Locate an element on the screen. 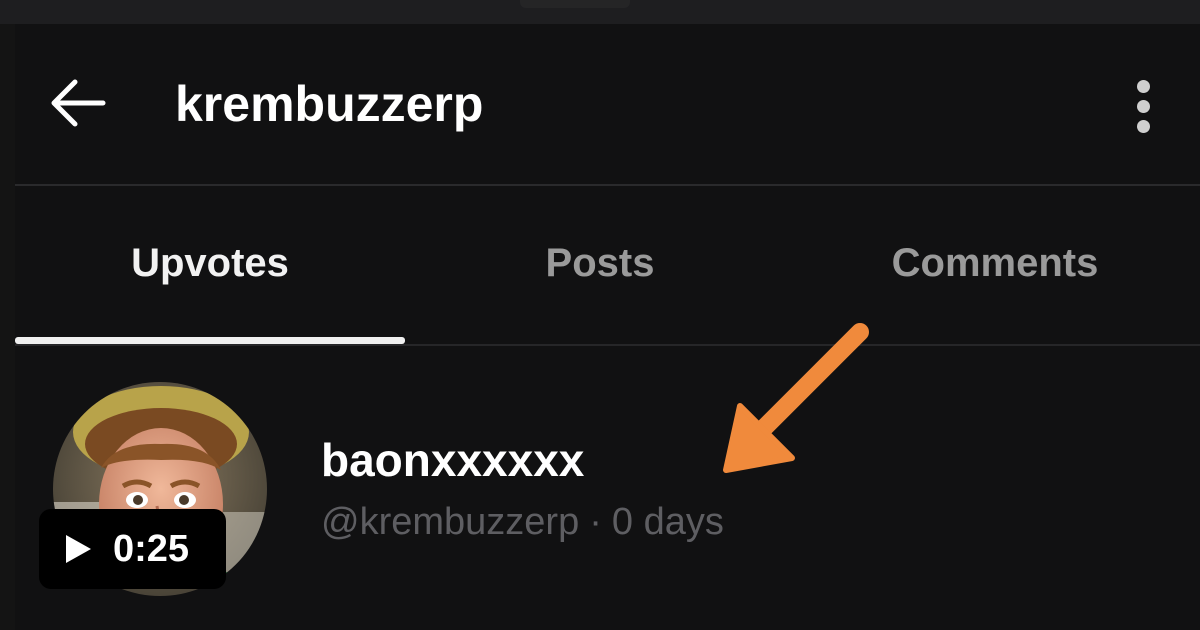 Image resolution: width=1200 pixels, height=630 pixels. arrow-left-icon is located at coordinates (78, 103).